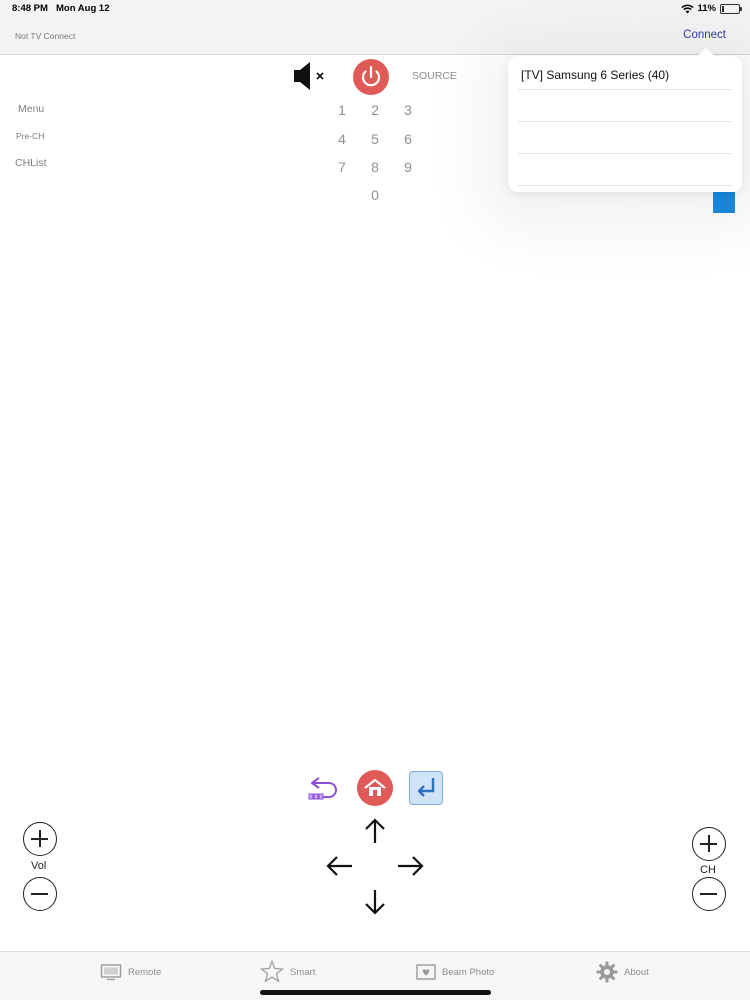 The width and height of the screenshot is (750, 1000). Describe the element at coordinates (30, 136) in the screenshot. I see `pre-ch-button: Pre-CH` at that location.